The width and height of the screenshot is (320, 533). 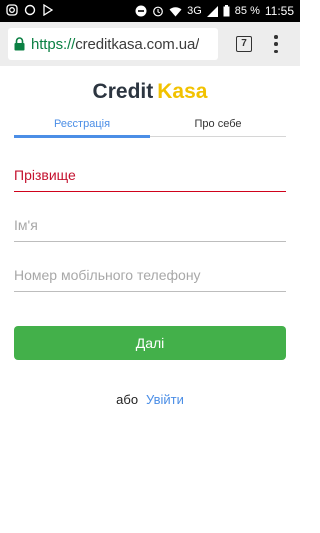 What do you see at coordinates (12, 10) in the screenshot?
I see `instagram-icon` at bounding box center [12, 10].